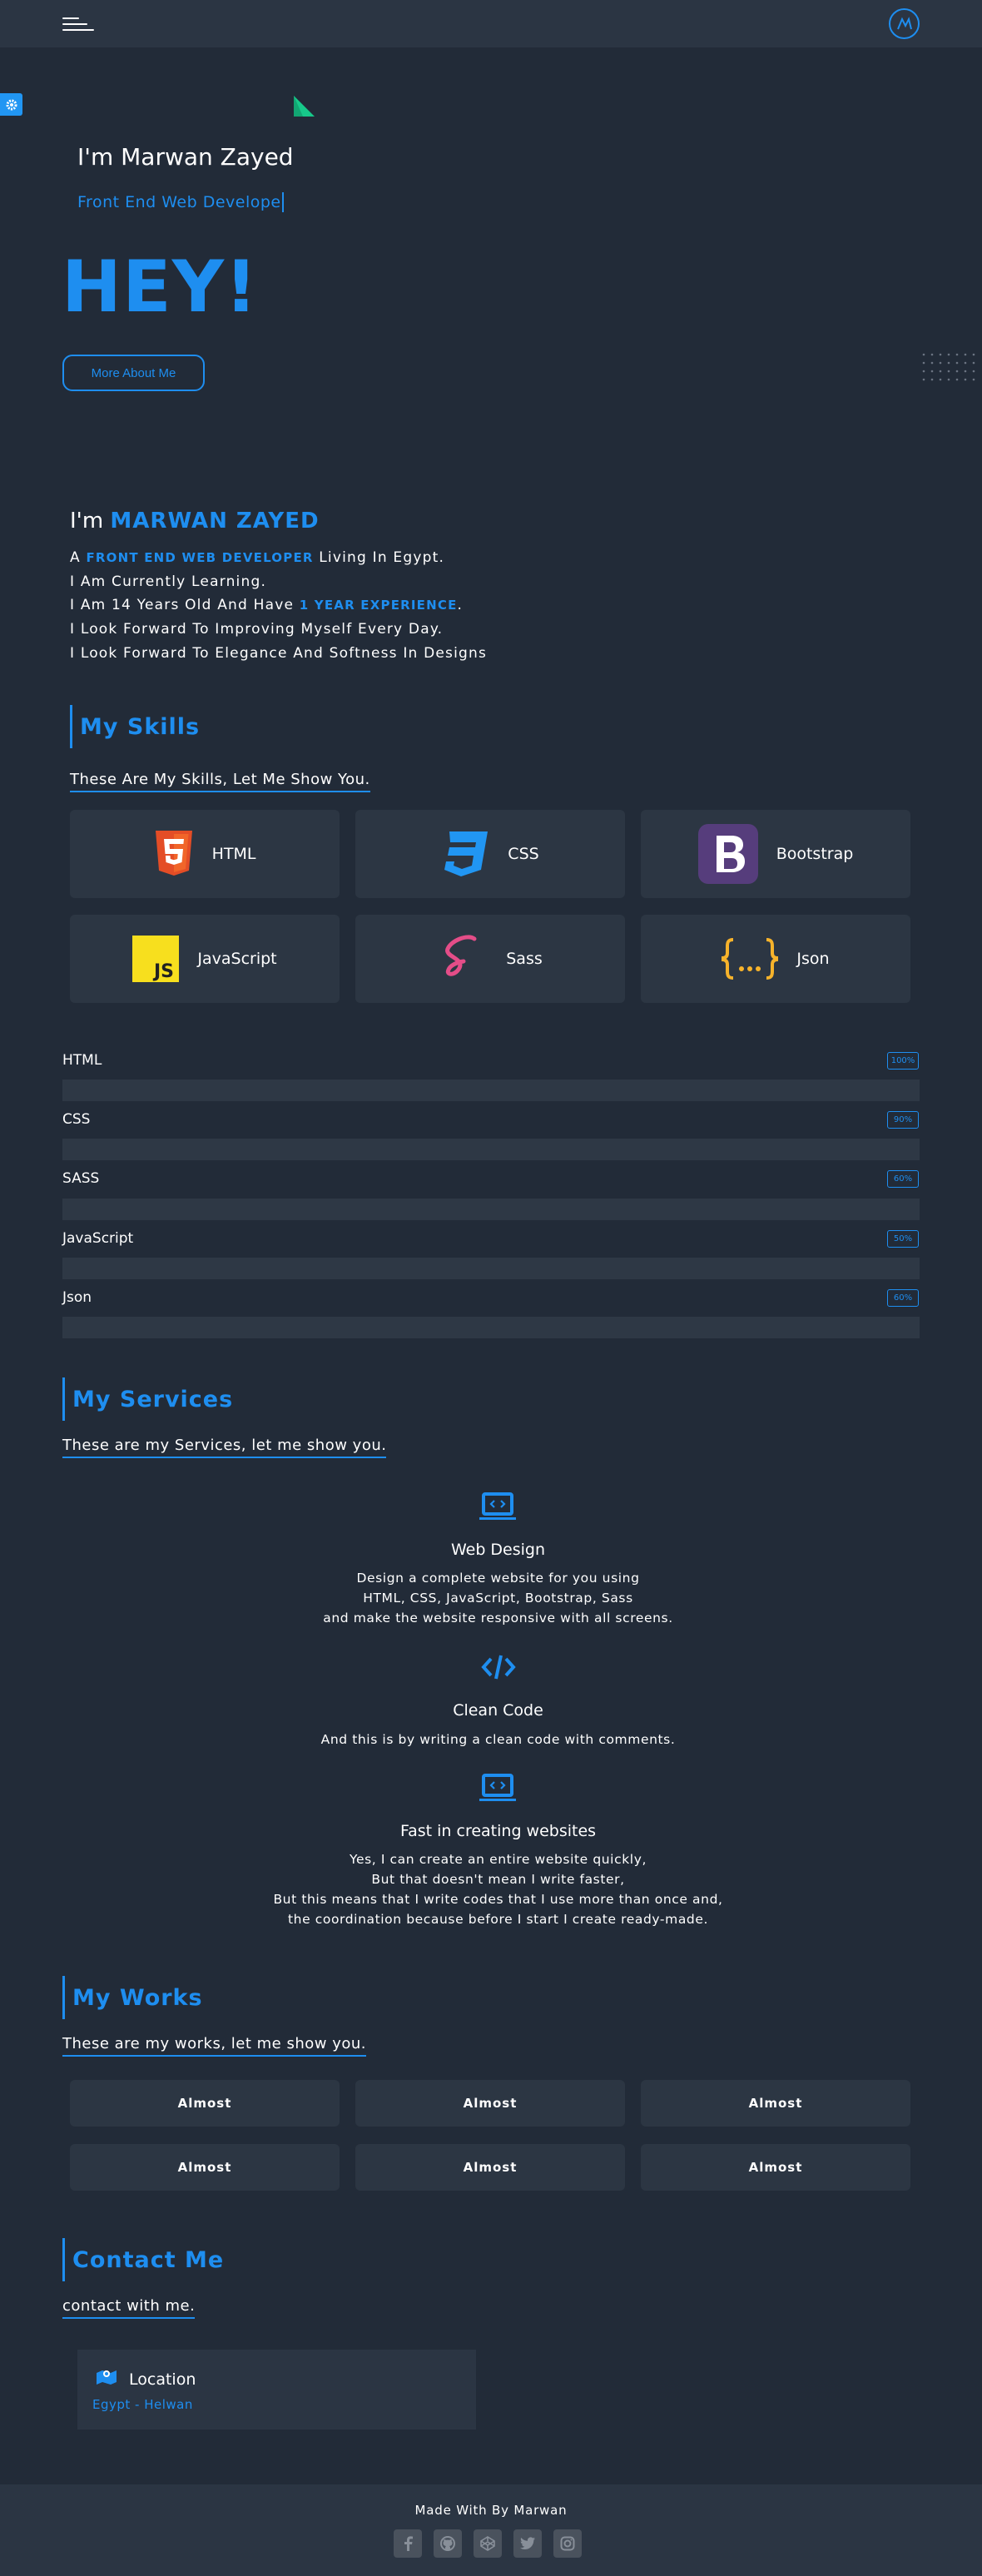 This screenshot has width=982, height=2576. What do you see at coordinates (460, 605) in the screenshot?
I see `about-line-3-b: .` at bounding box center [460, 605].